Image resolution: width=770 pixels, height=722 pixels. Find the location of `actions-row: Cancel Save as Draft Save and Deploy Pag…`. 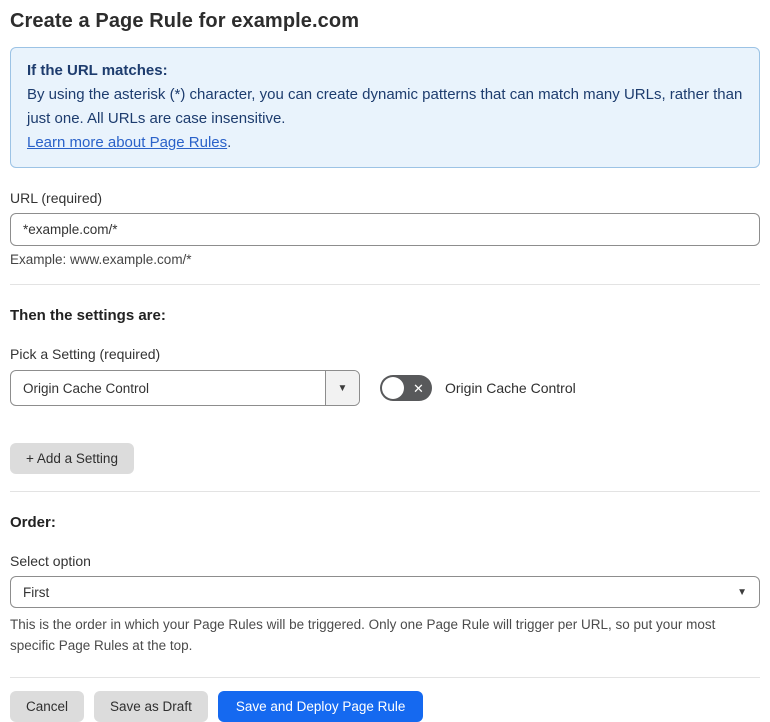

actions-row: Cancel Save as Draft Save and Deploy Pag… is located at coordinates (385, 706).